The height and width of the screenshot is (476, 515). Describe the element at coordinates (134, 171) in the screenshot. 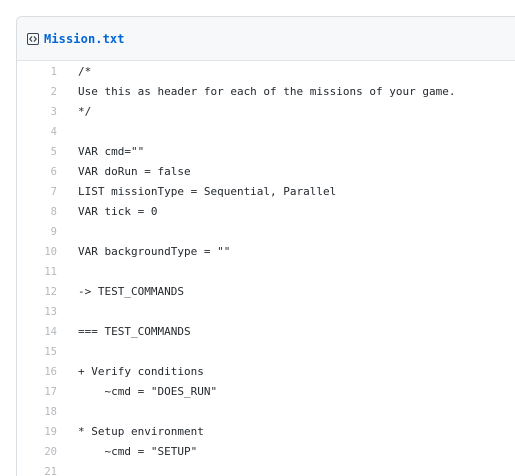

I see `line-code: VAR doRun = false` at that location.